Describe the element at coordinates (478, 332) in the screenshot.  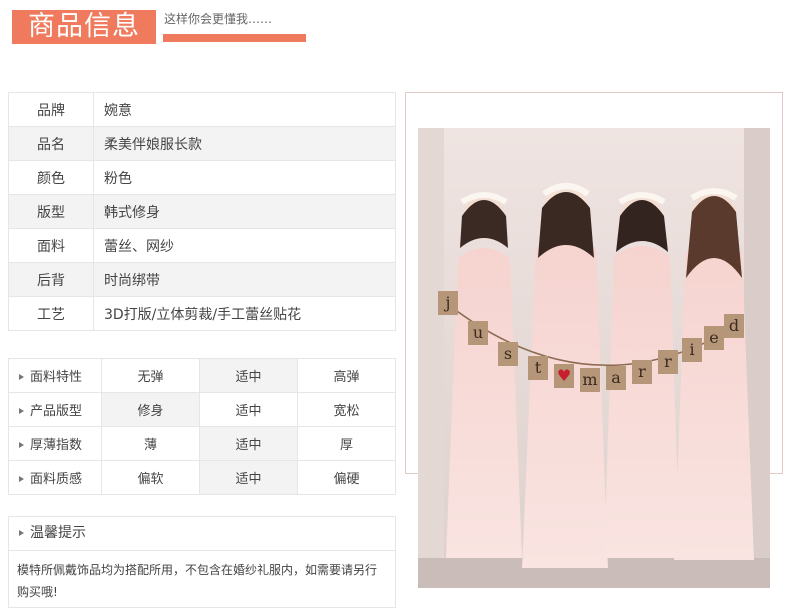
I see `banner-letter: u` at that location.